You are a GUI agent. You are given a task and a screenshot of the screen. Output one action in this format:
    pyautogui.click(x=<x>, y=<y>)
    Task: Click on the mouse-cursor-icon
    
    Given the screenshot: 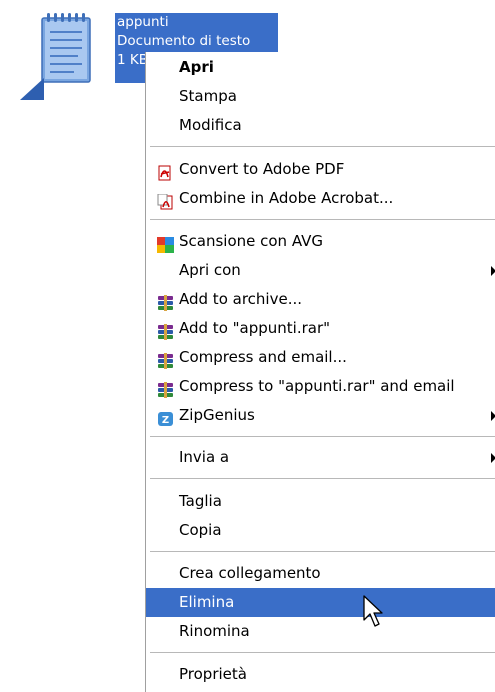 What is the action you would take?
    pyautogui.click(x=374, y=612)
    